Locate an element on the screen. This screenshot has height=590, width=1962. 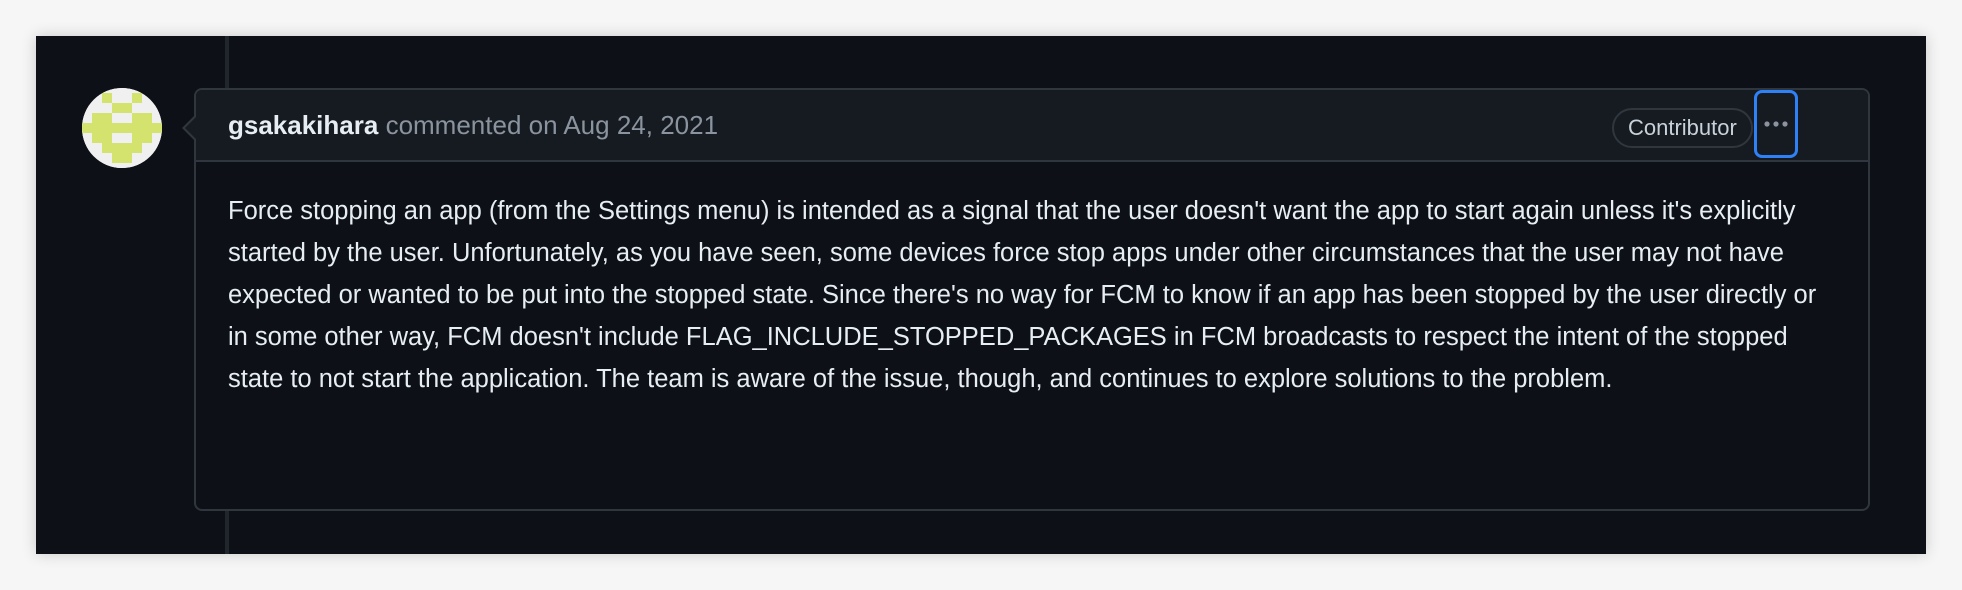
avatar is located at coordinates (122, 128).